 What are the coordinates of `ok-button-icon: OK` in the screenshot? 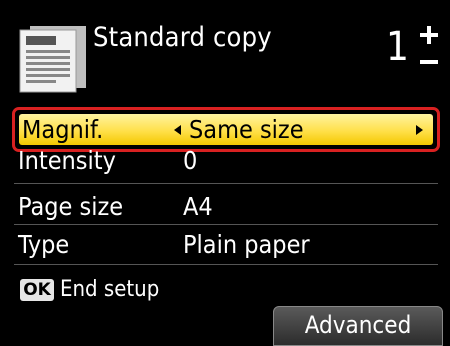 It's located at (37, 290).